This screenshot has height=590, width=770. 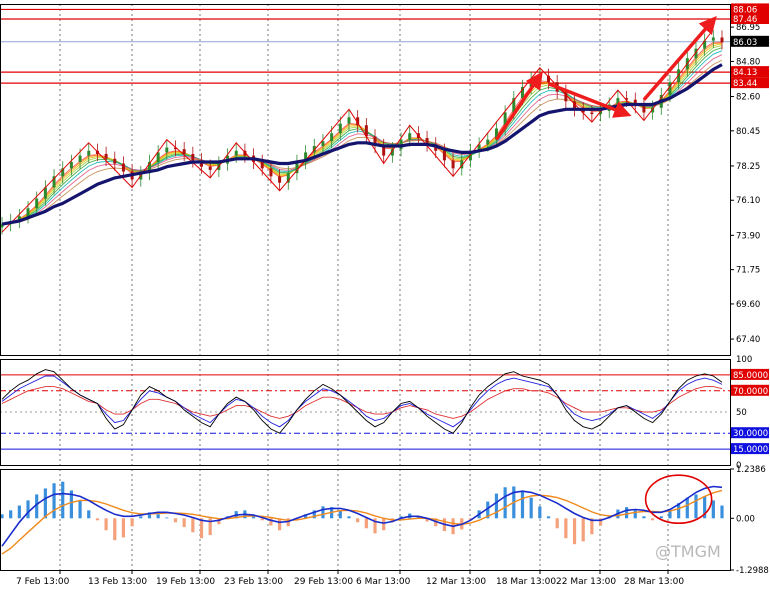 I want to click on level-tag-label: 86.03, so click(x=745, y=43).